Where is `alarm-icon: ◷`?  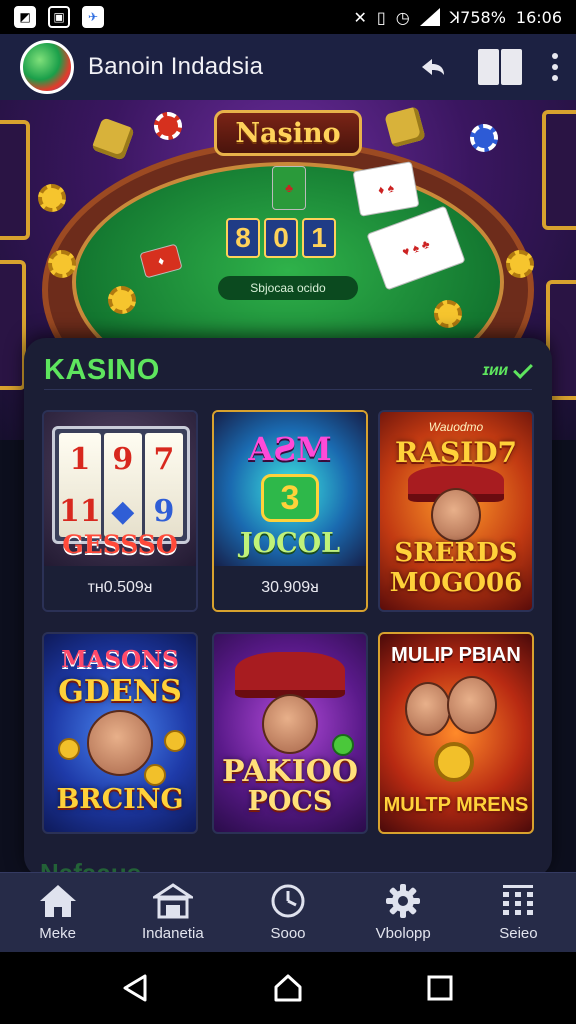
alarm-icon: ◷ is located at coordinates (402, 17).